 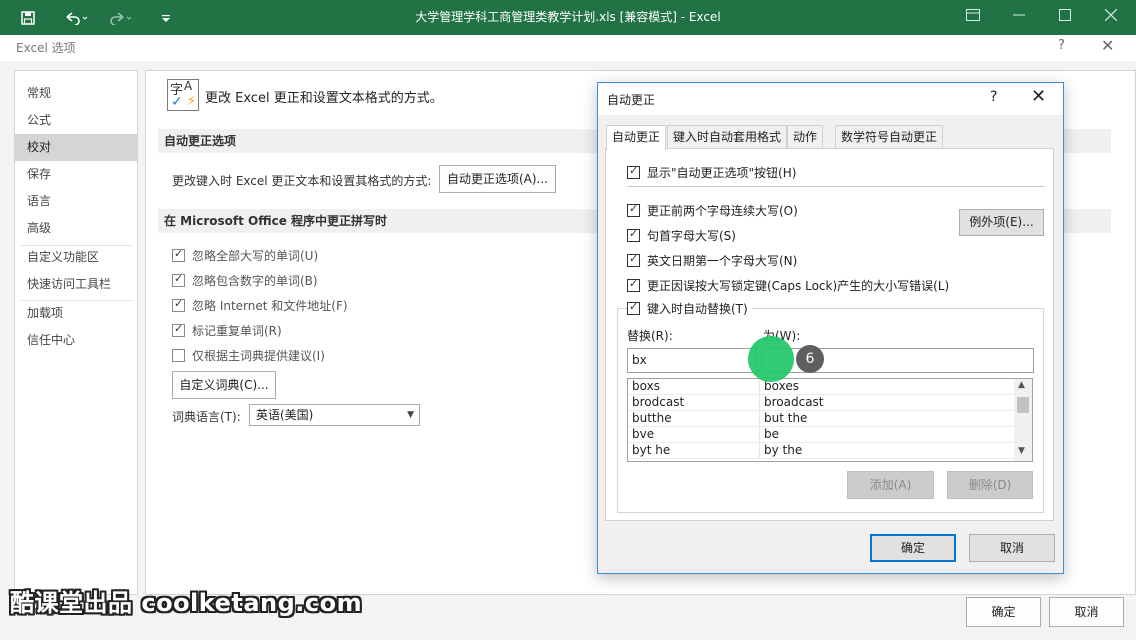 I want to click on step-number-badge: 6, so click(x=810, y=359).